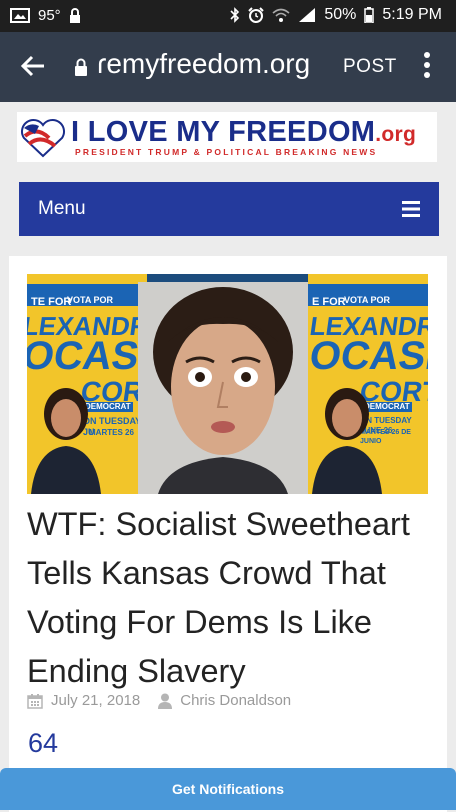 The height and width of the screenshot is (812, 456). What do you see at coordinates (165, 701) in the screenshot?
I see `user-icon` at bounding box center [165, 701].